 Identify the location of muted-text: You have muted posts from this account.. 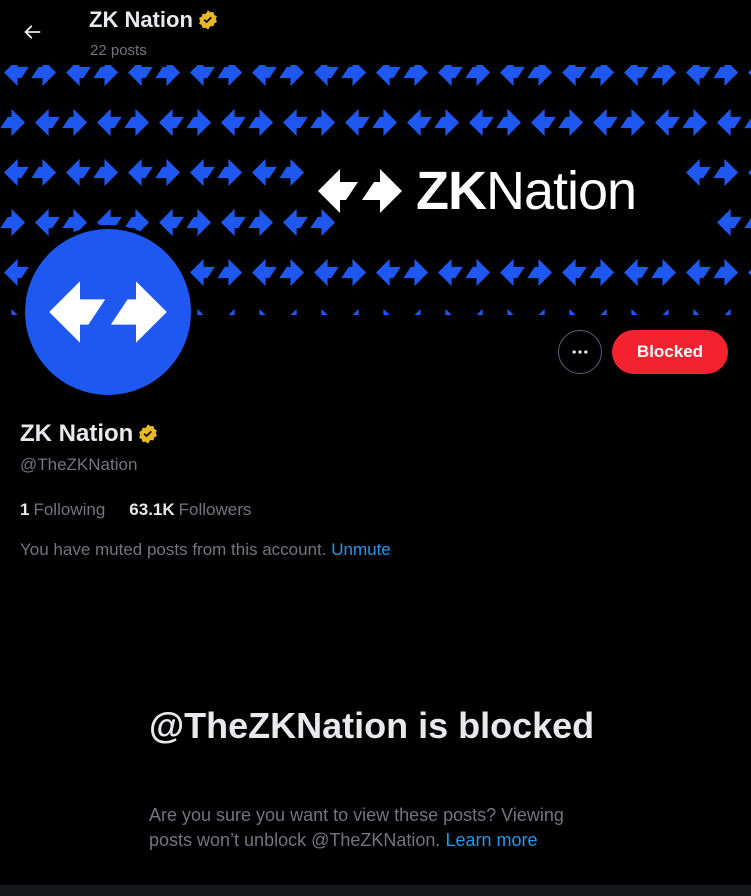
(173, 549).